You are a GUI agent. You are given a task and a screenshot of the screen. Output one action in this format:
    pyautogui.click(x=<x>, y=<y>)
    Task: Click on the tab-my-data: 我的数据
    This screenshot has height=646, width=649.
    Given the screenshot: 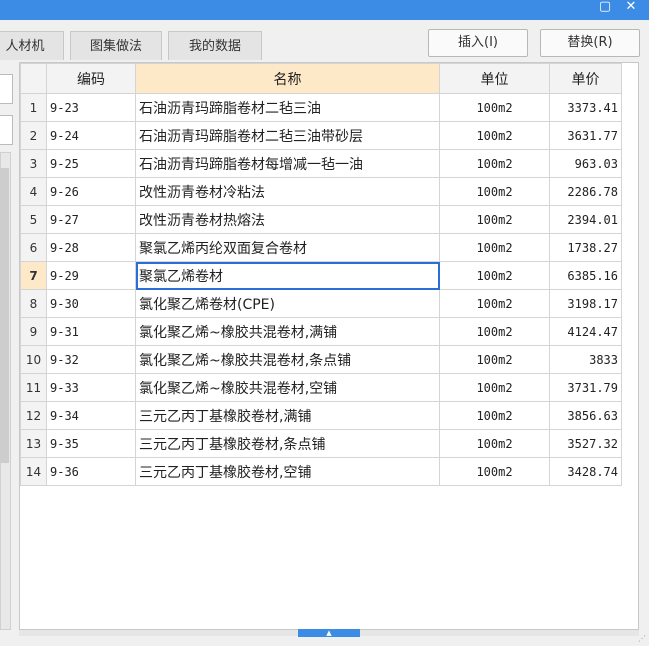 What is the action you would take?
    pyautogui.click(x=215, y=45)
    